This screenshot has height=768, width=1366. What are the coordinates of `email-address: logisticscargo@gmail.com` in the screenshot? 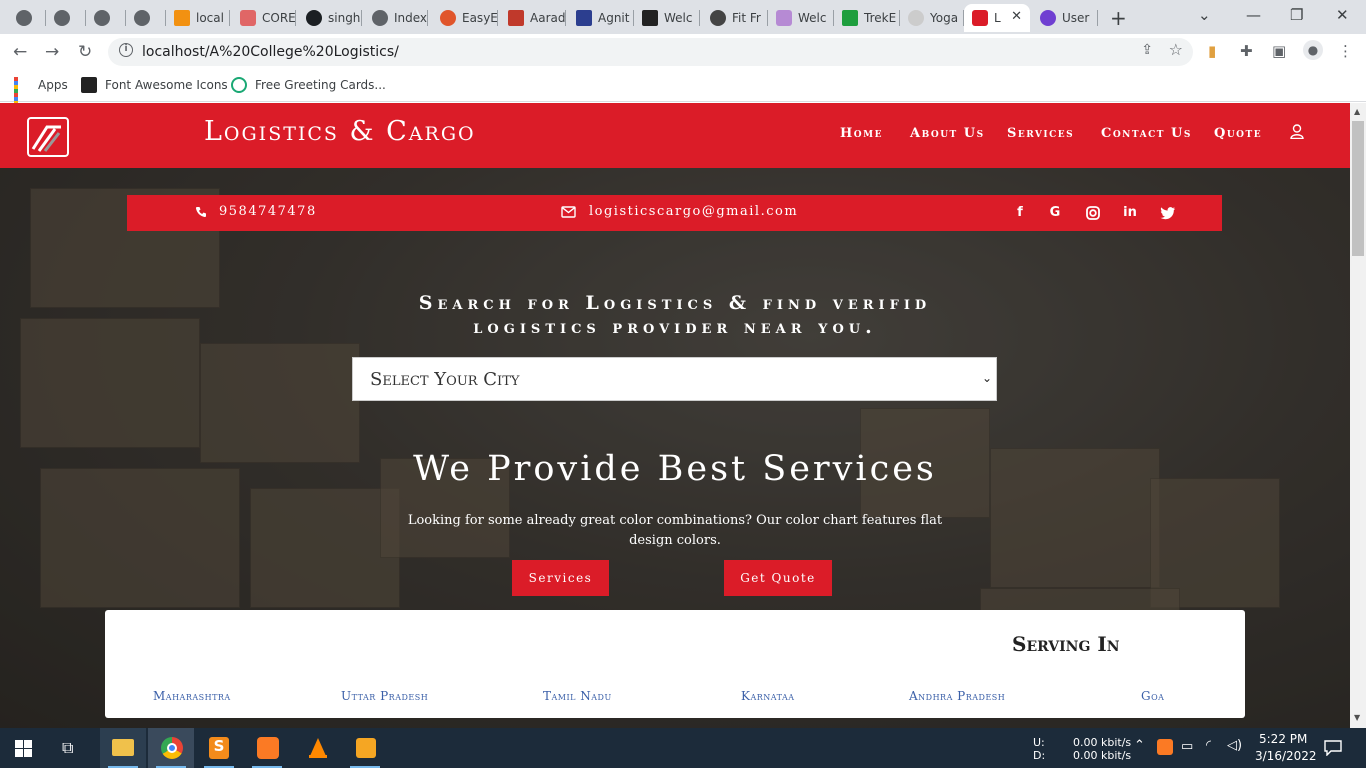 It's located at (693, 211).